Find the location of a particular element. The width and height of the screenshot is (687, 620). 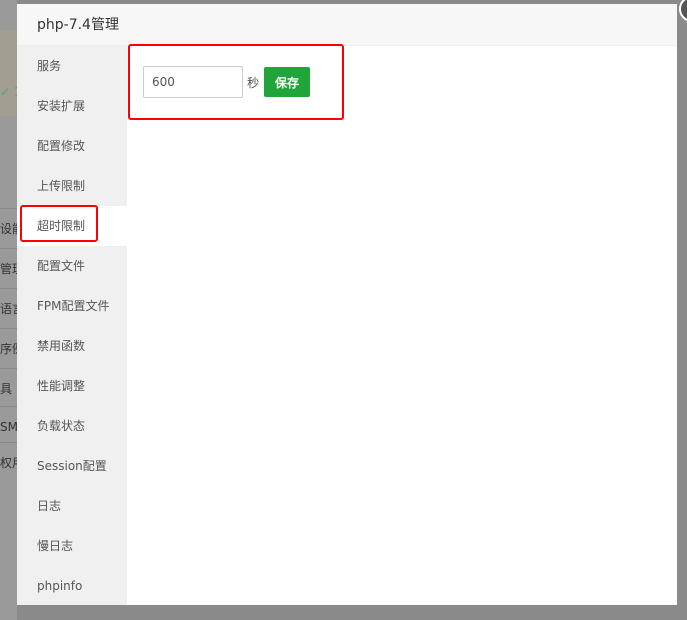

background-text: 权用 is located at coordinates (8, 462).